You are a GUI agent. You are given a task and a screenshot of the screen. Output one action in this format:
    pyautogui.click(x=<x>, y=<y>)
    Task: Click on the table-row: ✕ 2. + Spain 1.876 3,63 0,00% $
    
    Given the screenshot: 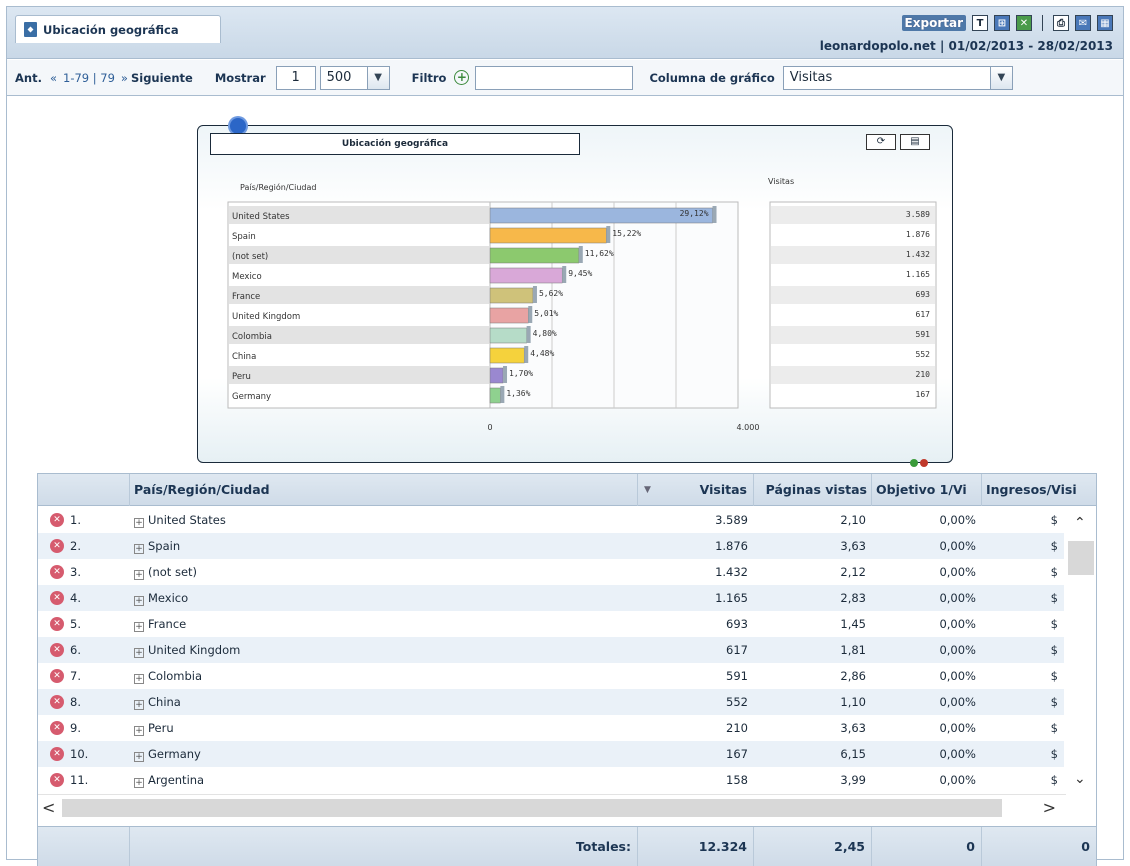 What is the action you would take?
    pyautogui.click(x=551, y=546)
    